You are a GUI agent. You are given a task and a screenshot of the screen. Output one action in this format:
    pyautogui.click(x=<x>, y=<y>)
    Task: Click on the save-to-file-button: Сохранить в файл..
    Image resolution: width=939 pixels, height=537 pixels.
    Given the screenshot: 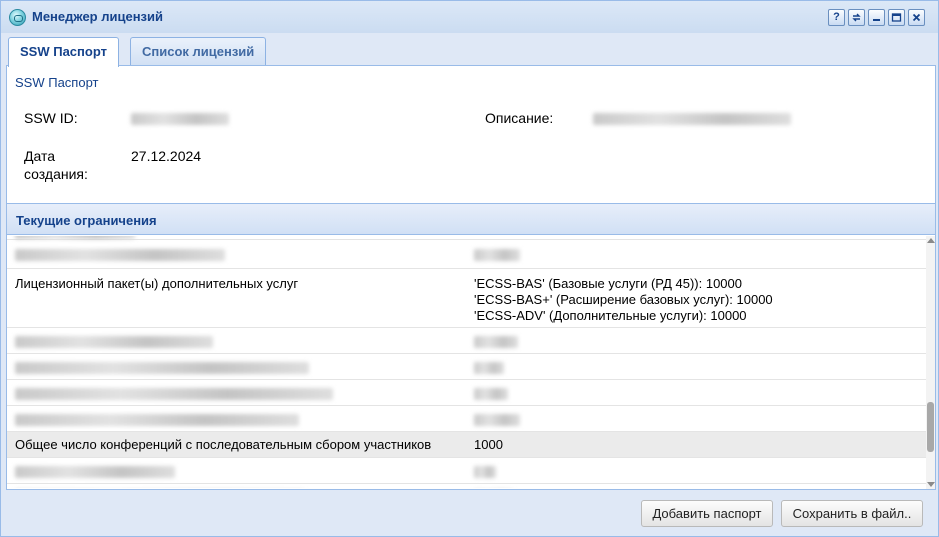 What is the action you would take?
    pyautogui.click(x=852, y=513)
    